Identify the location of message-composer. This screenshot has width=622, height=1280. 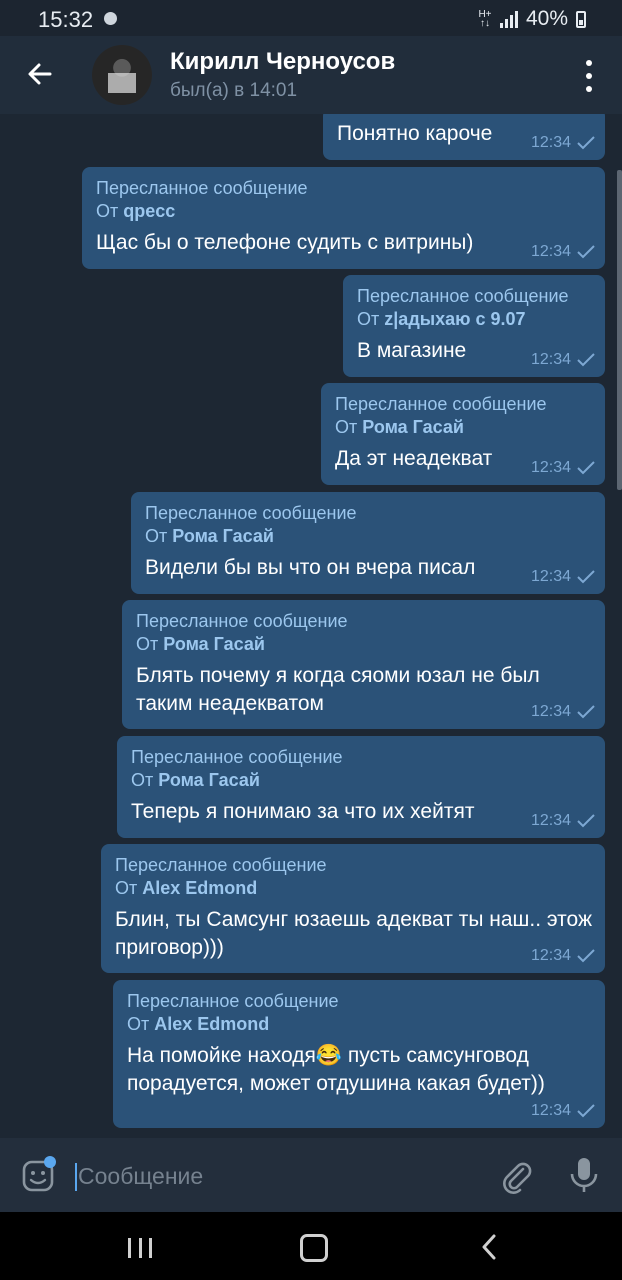
(311, 1175).